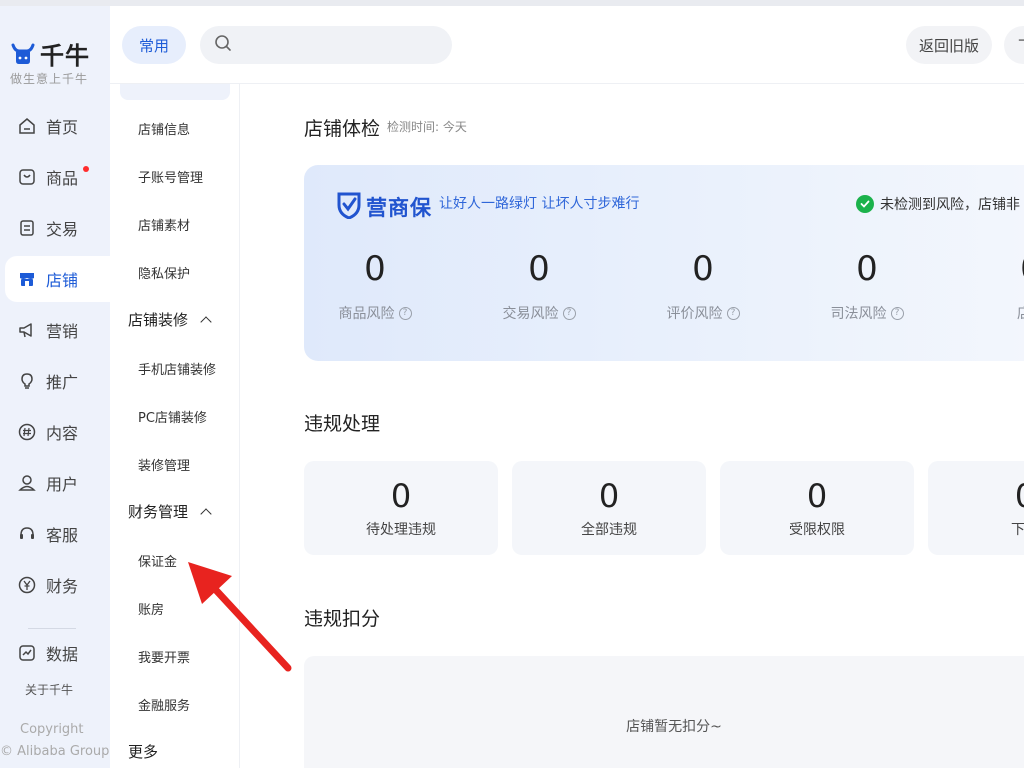 The width and height of the screenshot is (1024, 768). I want to click on submenu-group-more: 更多, so click(143, 751).